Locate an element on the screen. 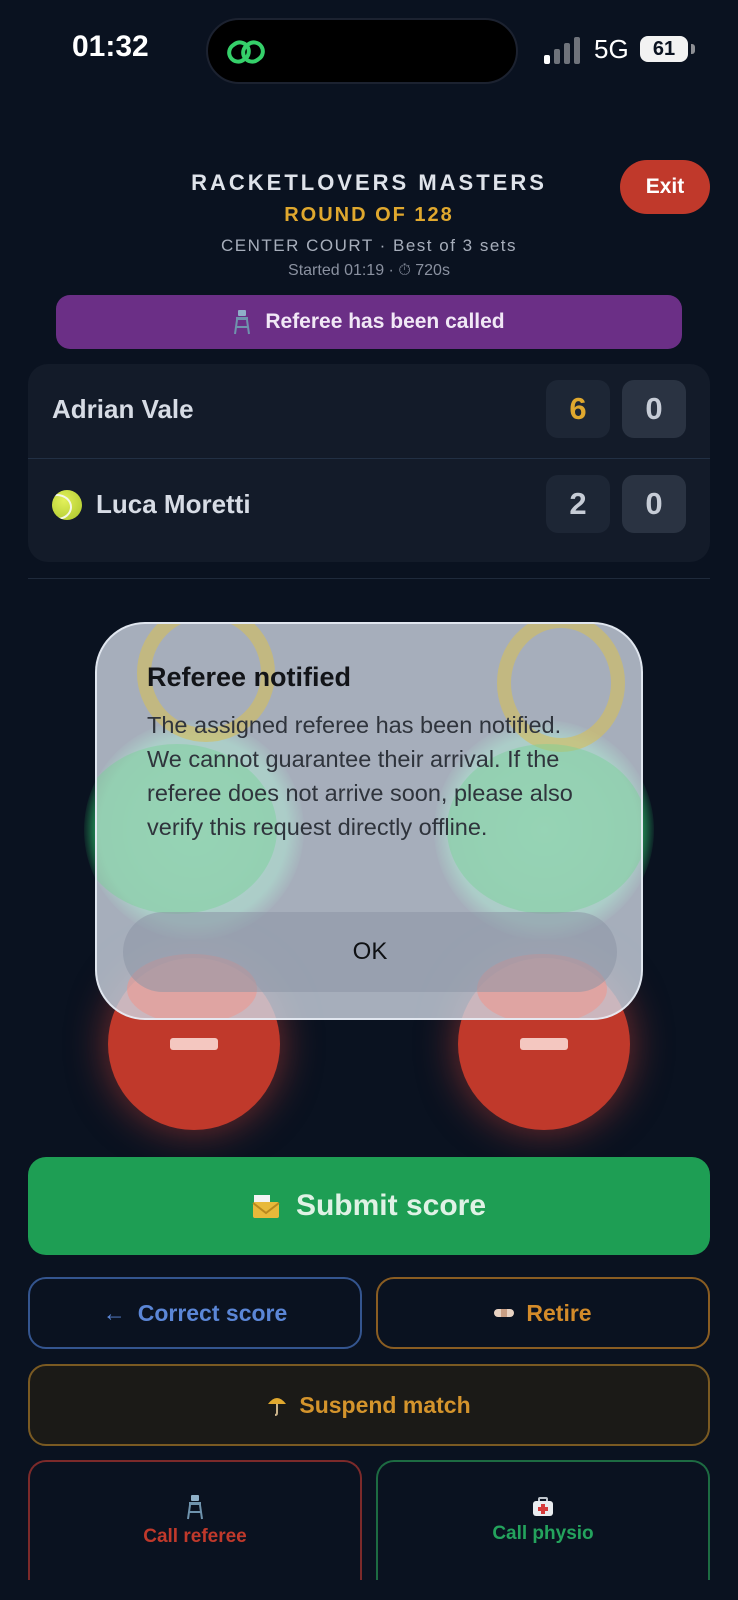 The width and height of the screenshot is (738, 1600). scoreboard: Adrian Vale 6 0 Luca Moretti 2 0 is located at coordinates (369, 463).